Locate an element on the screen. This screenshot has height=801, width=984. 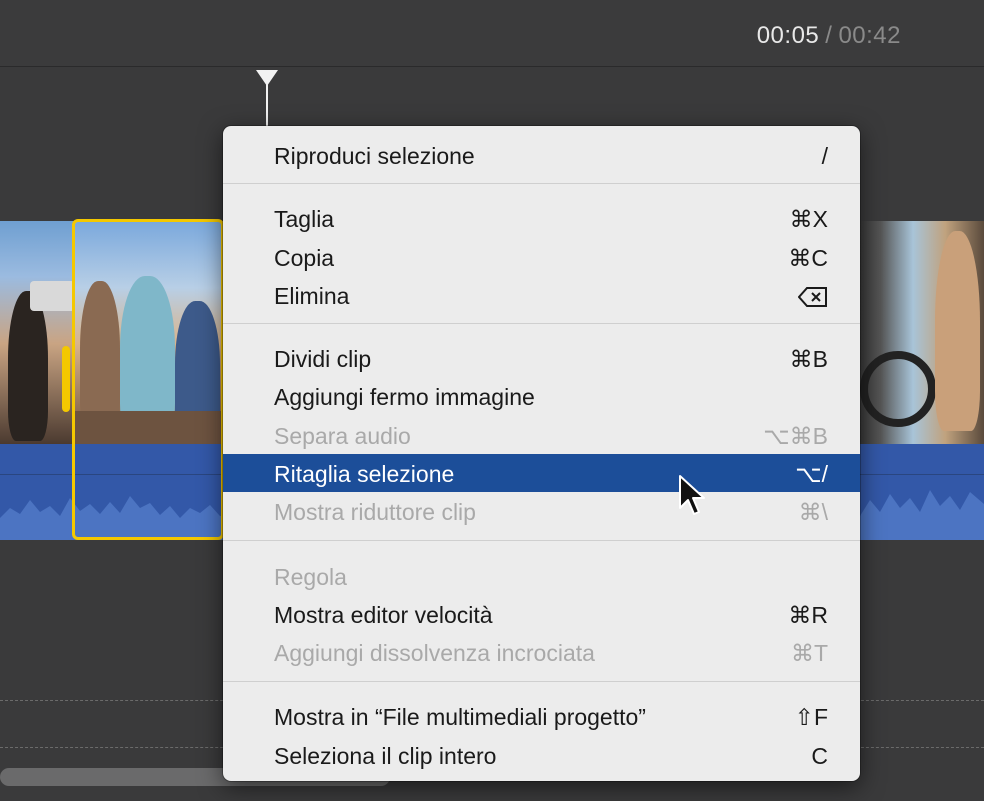
menu-item-label: Aggiungi fermo immagine is located at coordinates (404, 397).